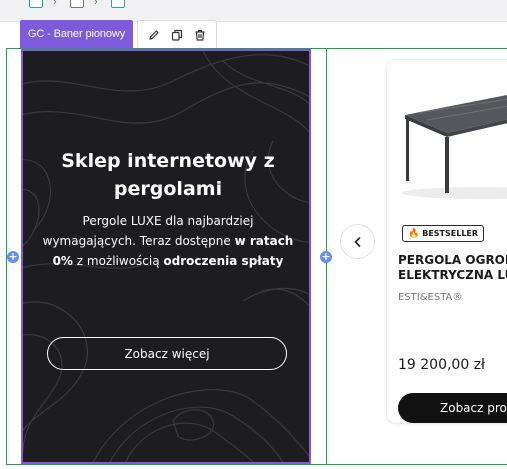 This screenshot has height=469, width=507. I want to click on resize-handle-left: +, so click(13, 257).